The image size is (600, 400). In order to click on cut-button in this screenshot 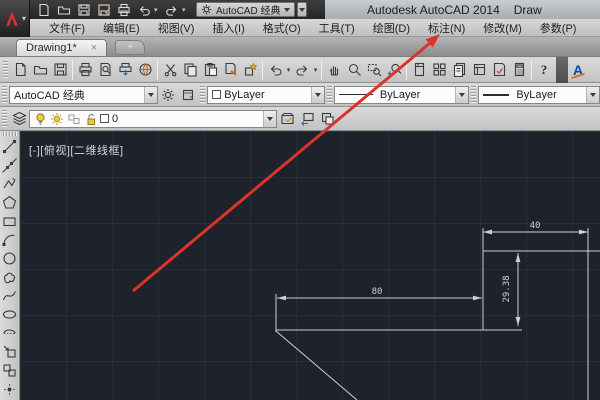, I will do `click(170, 70)`.